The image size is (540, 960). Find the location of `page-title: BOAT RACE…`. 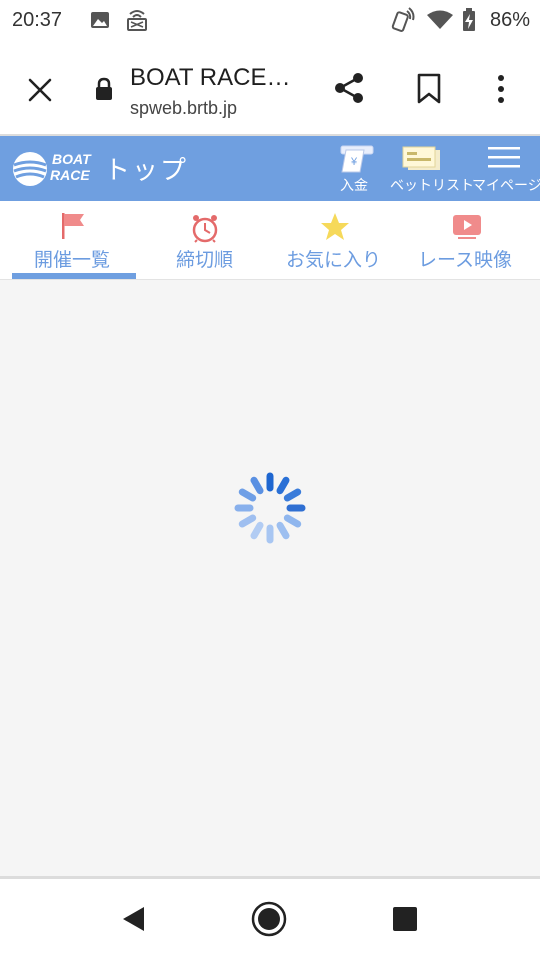

page-title: BOAT RACE… is located at coordinates (210, 77).